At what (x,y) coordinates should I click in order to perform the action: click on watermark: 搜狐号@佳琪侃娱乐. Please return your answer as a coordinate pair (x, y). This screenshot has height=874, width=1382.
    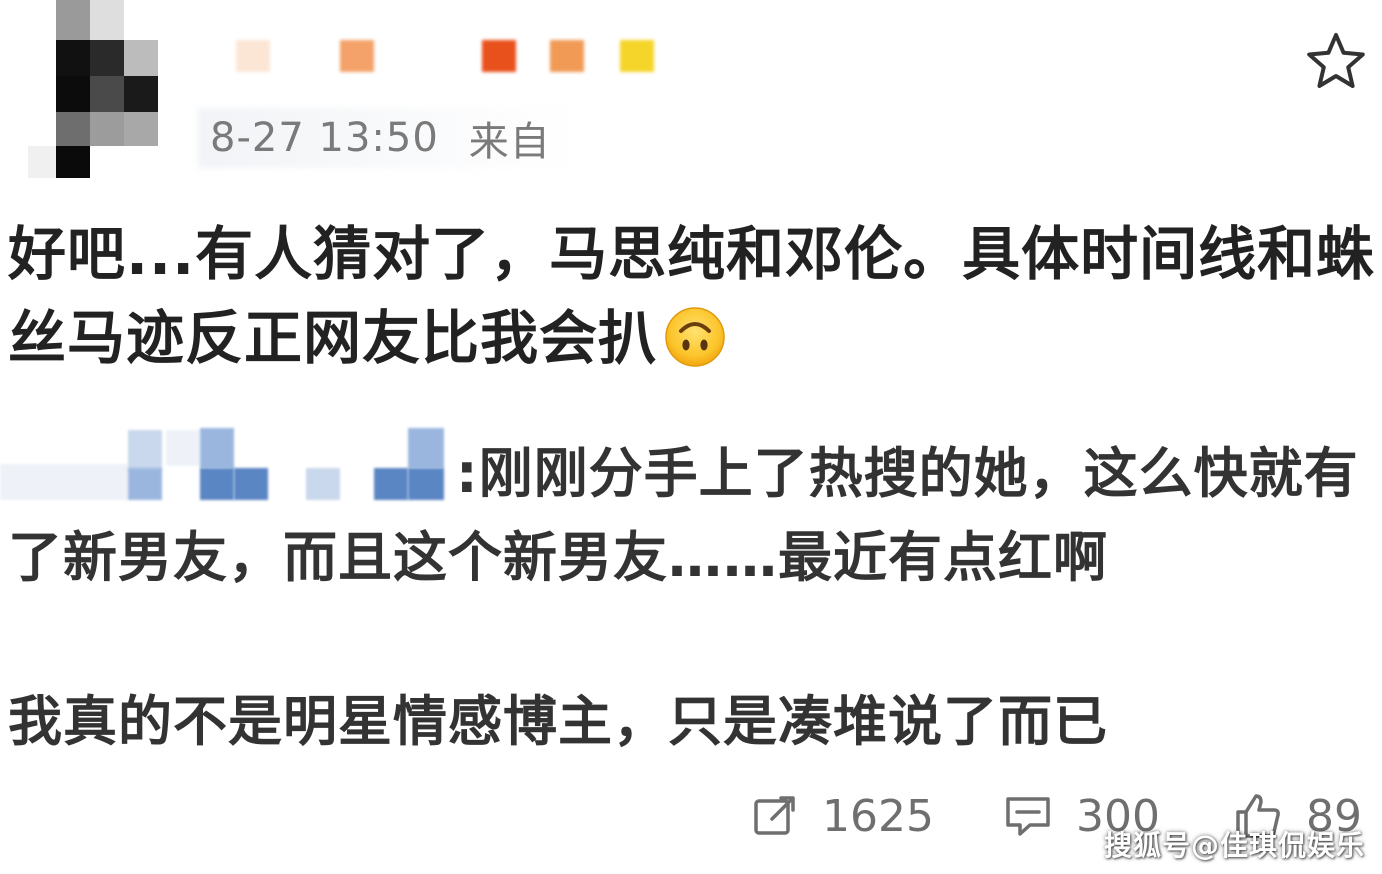
    Looking at the image, I should click on (1235, 845).